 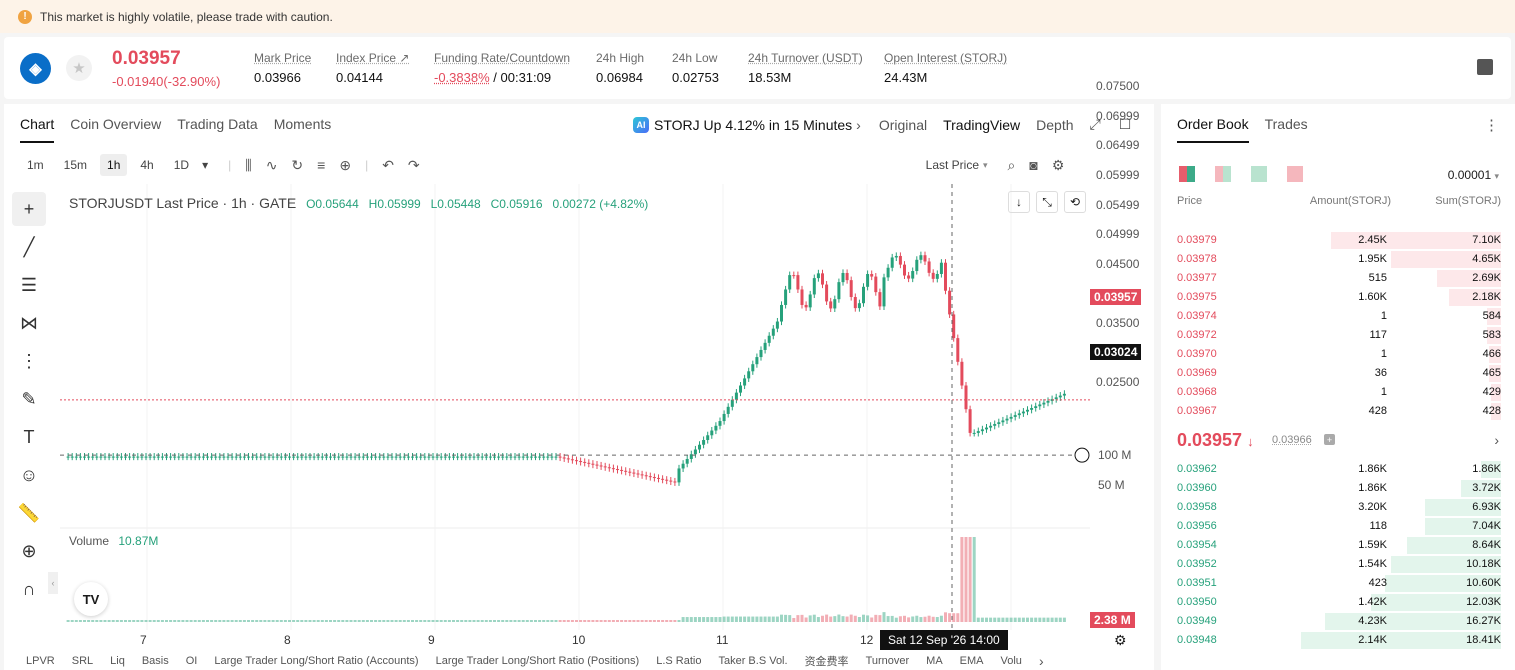 What do you see at coordinates (1338, 488) in the screenshot?
I see `bid-row: 0.03960 1.86K 3.72K` at bounding box center [1338, 488].